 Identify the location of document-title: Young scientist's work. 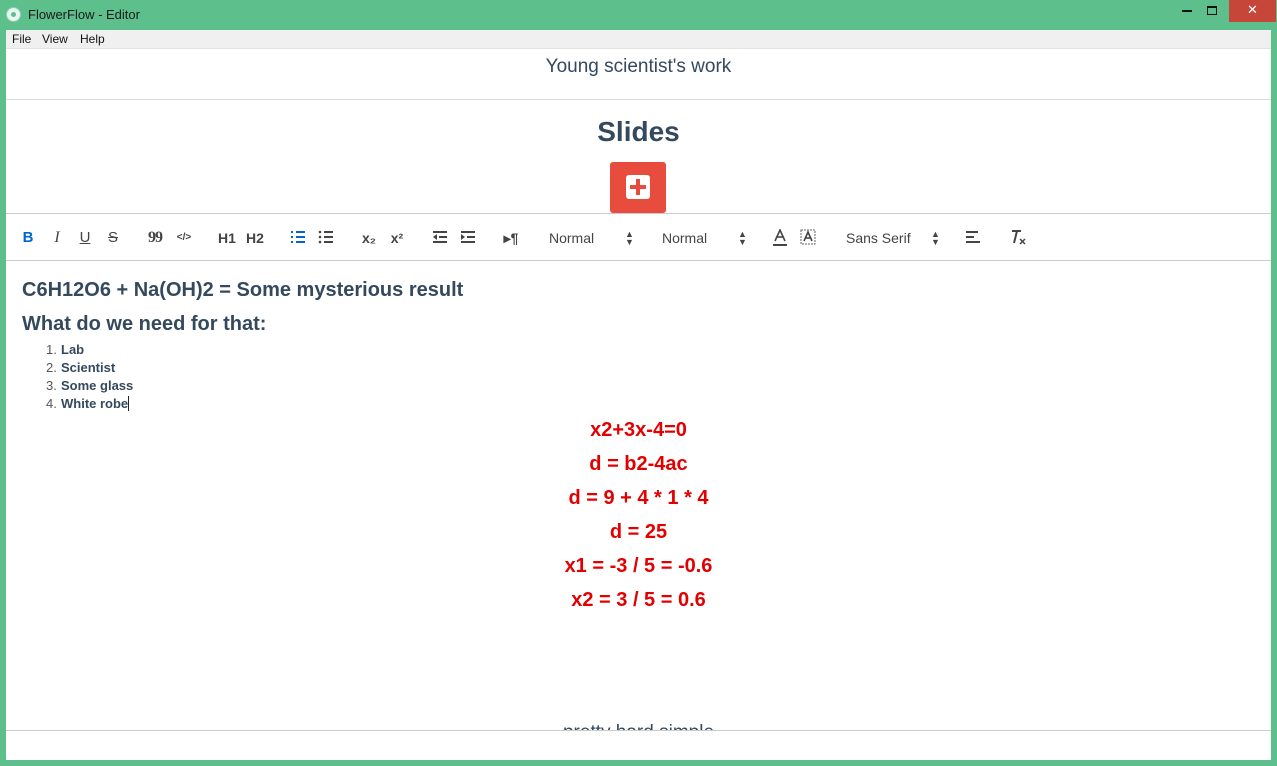
(638, 67).